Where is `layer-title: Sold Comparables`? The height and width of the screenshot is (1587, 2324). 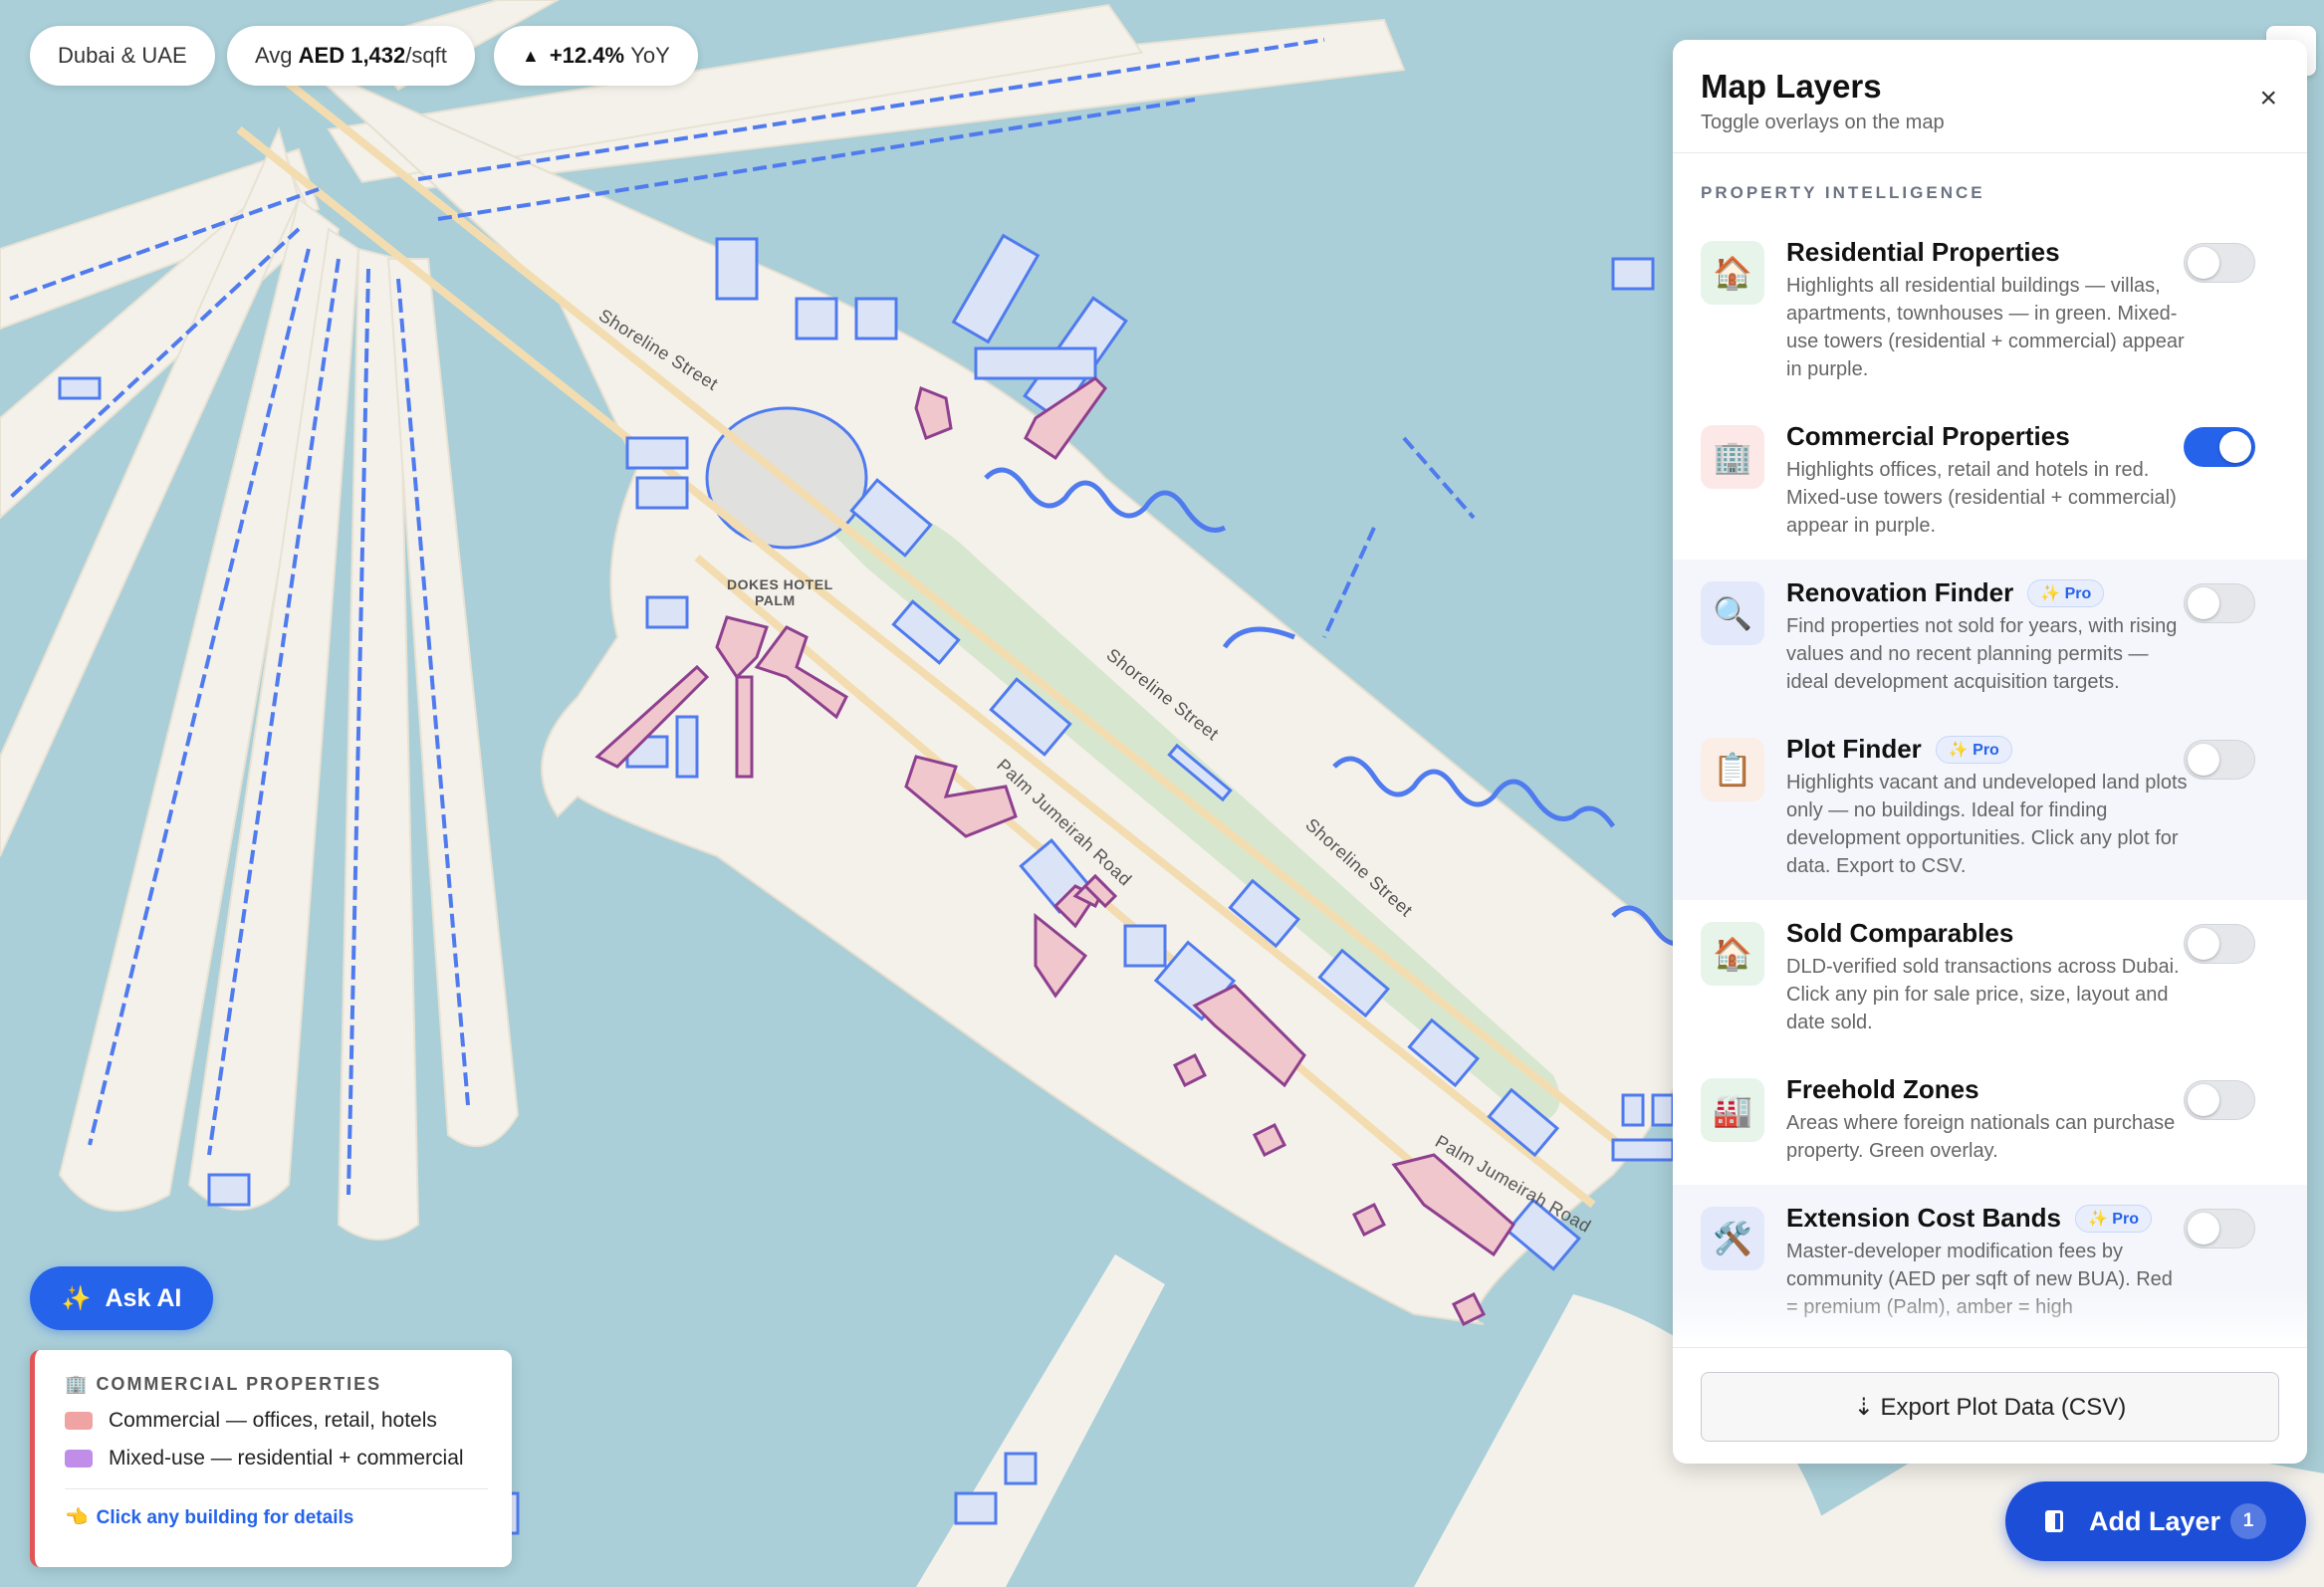
layer-title: Sold Comparables is located at coordinates (1900, 933).